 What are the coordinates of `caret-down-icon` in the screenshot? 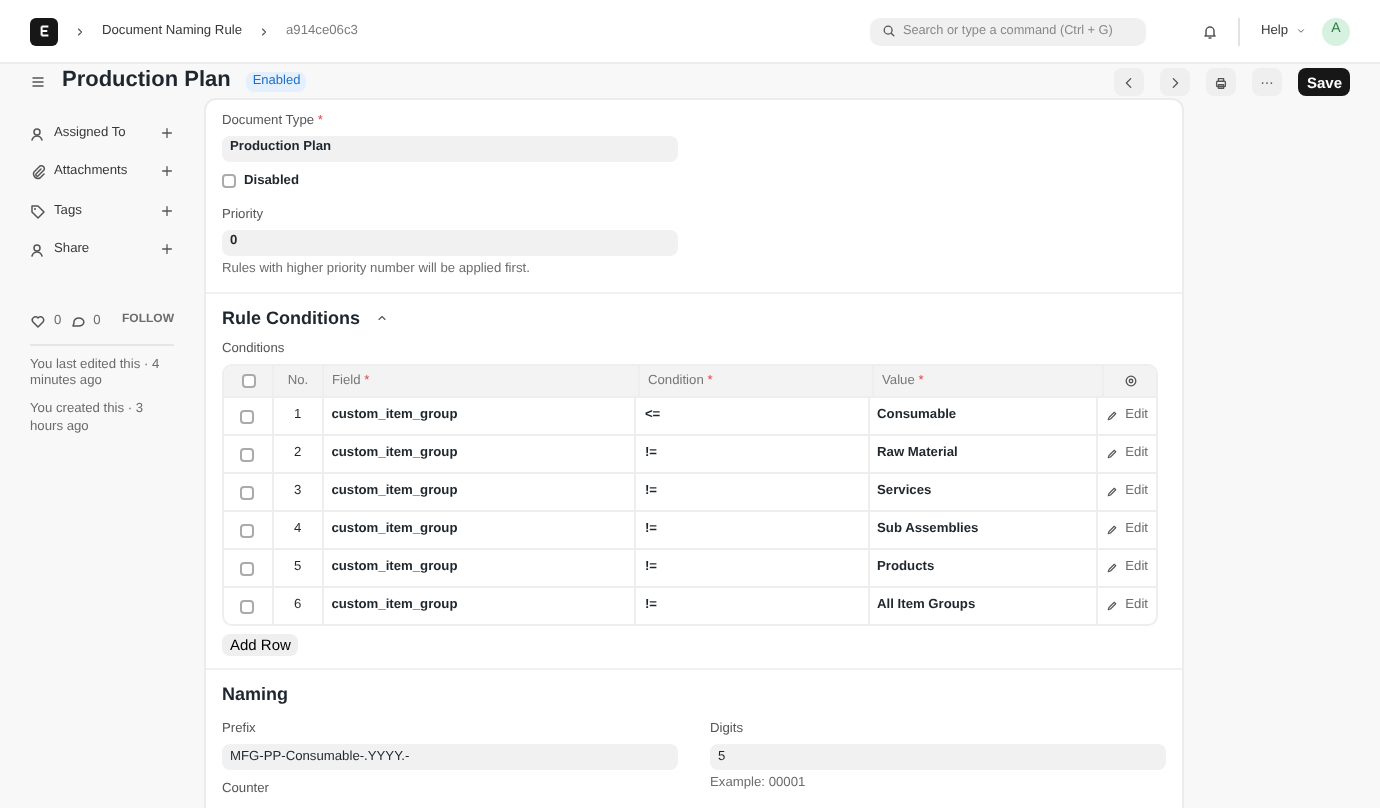 It's located at (1301, 31).